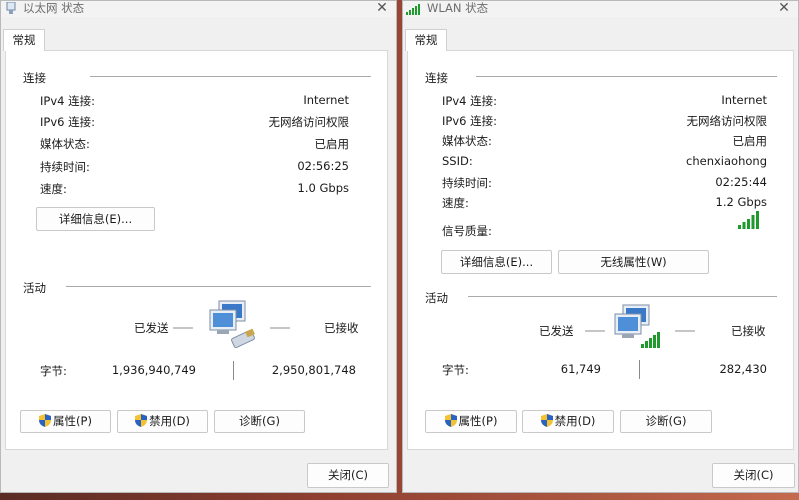 The image size is (799, 500). What do you see at coordinates (741, 202) in the screenshot?
I see `speed-value: 1.2 Gbps` at bounding box center [741, 202].